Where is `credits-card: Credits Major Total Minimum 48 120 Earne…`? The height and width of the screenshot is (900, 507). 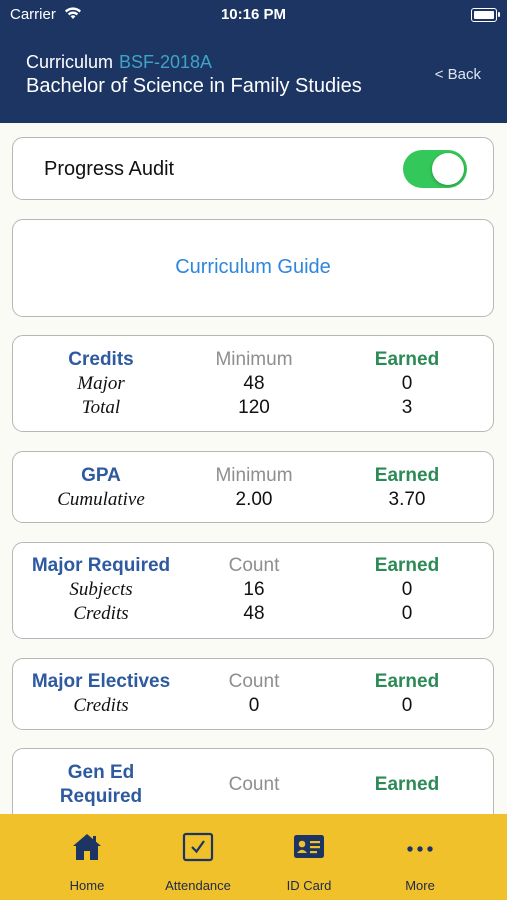
credits-card: Credits Major Total Minimum 48 120 Earne… is located at coordinates (253, 383).